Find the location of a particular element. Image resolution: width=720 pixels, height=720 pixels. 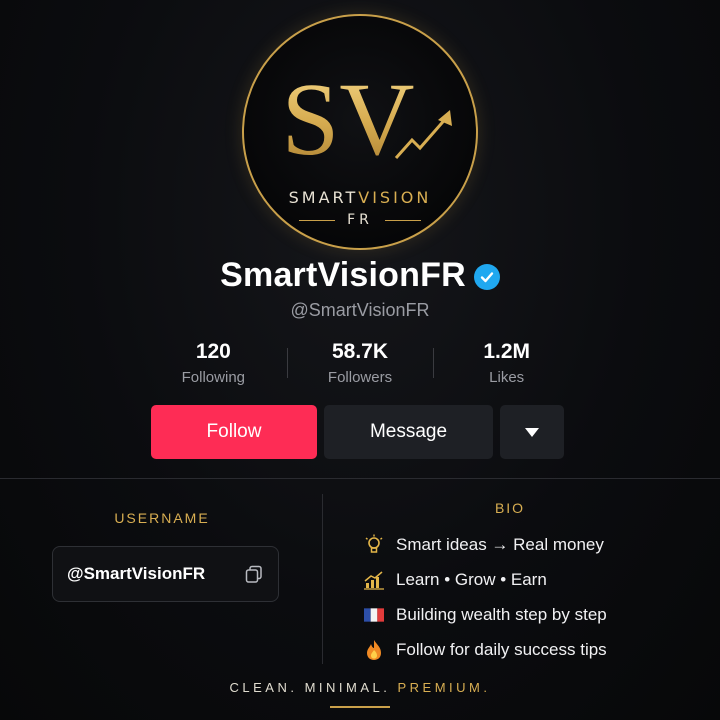

bio-text: Follow for daily success tips is located at coordinates (501, 649).